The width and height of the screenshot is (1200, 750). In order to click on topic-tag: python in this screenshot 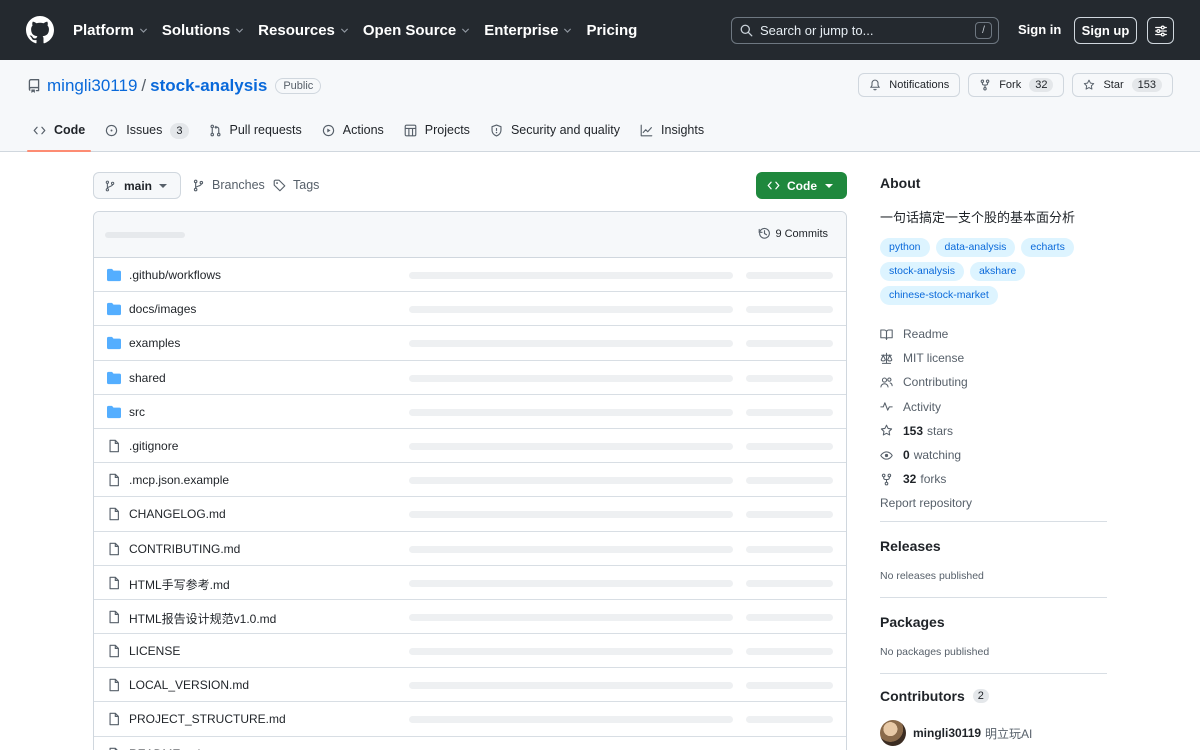, I will do `click(905, 247)`.